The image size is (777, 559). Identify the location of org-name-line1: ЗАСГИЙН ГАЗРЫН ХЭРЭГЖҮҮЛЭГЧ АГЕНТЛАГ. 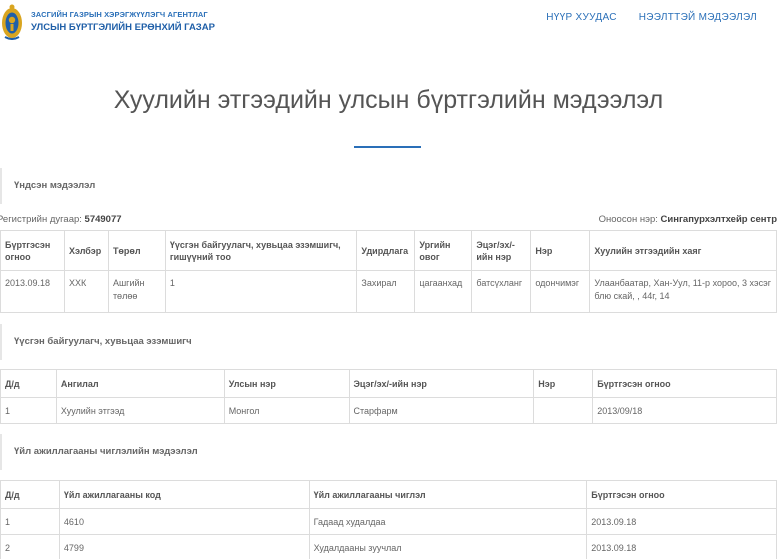
(119, 14).